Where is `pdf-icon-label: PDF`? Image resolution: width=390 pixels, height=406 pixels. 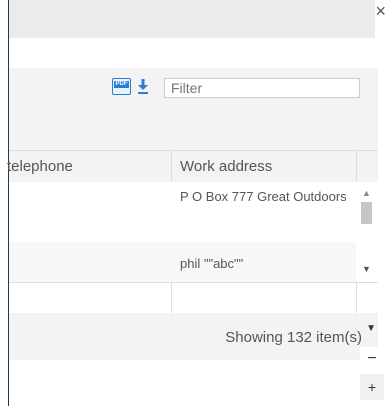
pdf-icon-label: PDF is located at coordinates (121, 84).